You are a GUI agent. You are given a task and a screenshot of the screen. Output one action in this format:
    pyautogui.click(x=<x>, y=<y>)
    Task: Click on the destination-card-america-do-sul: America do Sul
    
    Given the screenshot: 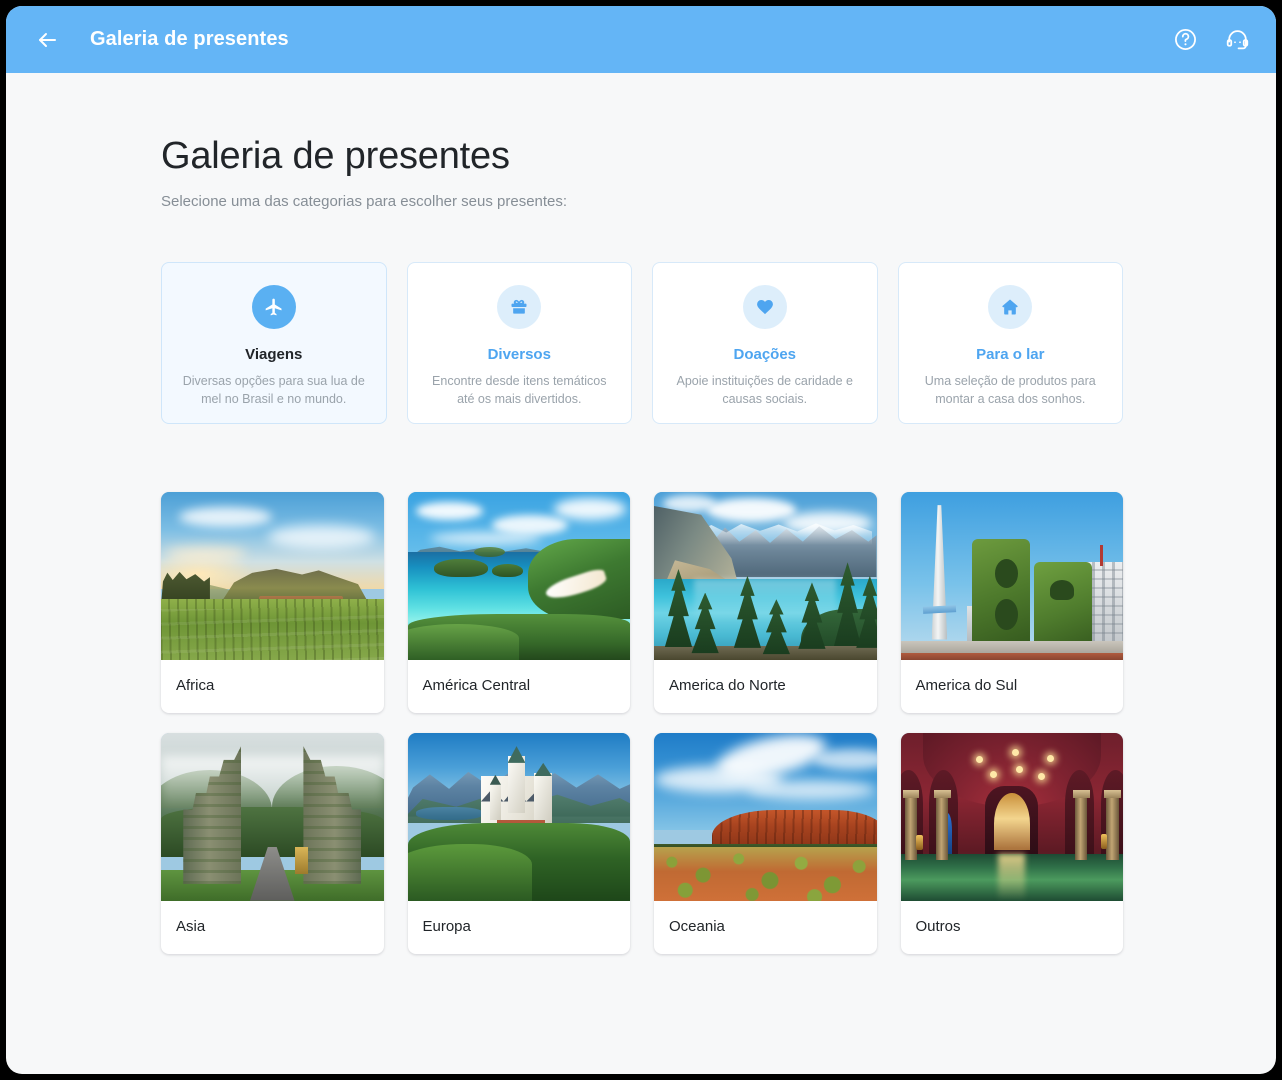 What is the action you would take?
    pyautogui.click(x=1011, y=602)
    